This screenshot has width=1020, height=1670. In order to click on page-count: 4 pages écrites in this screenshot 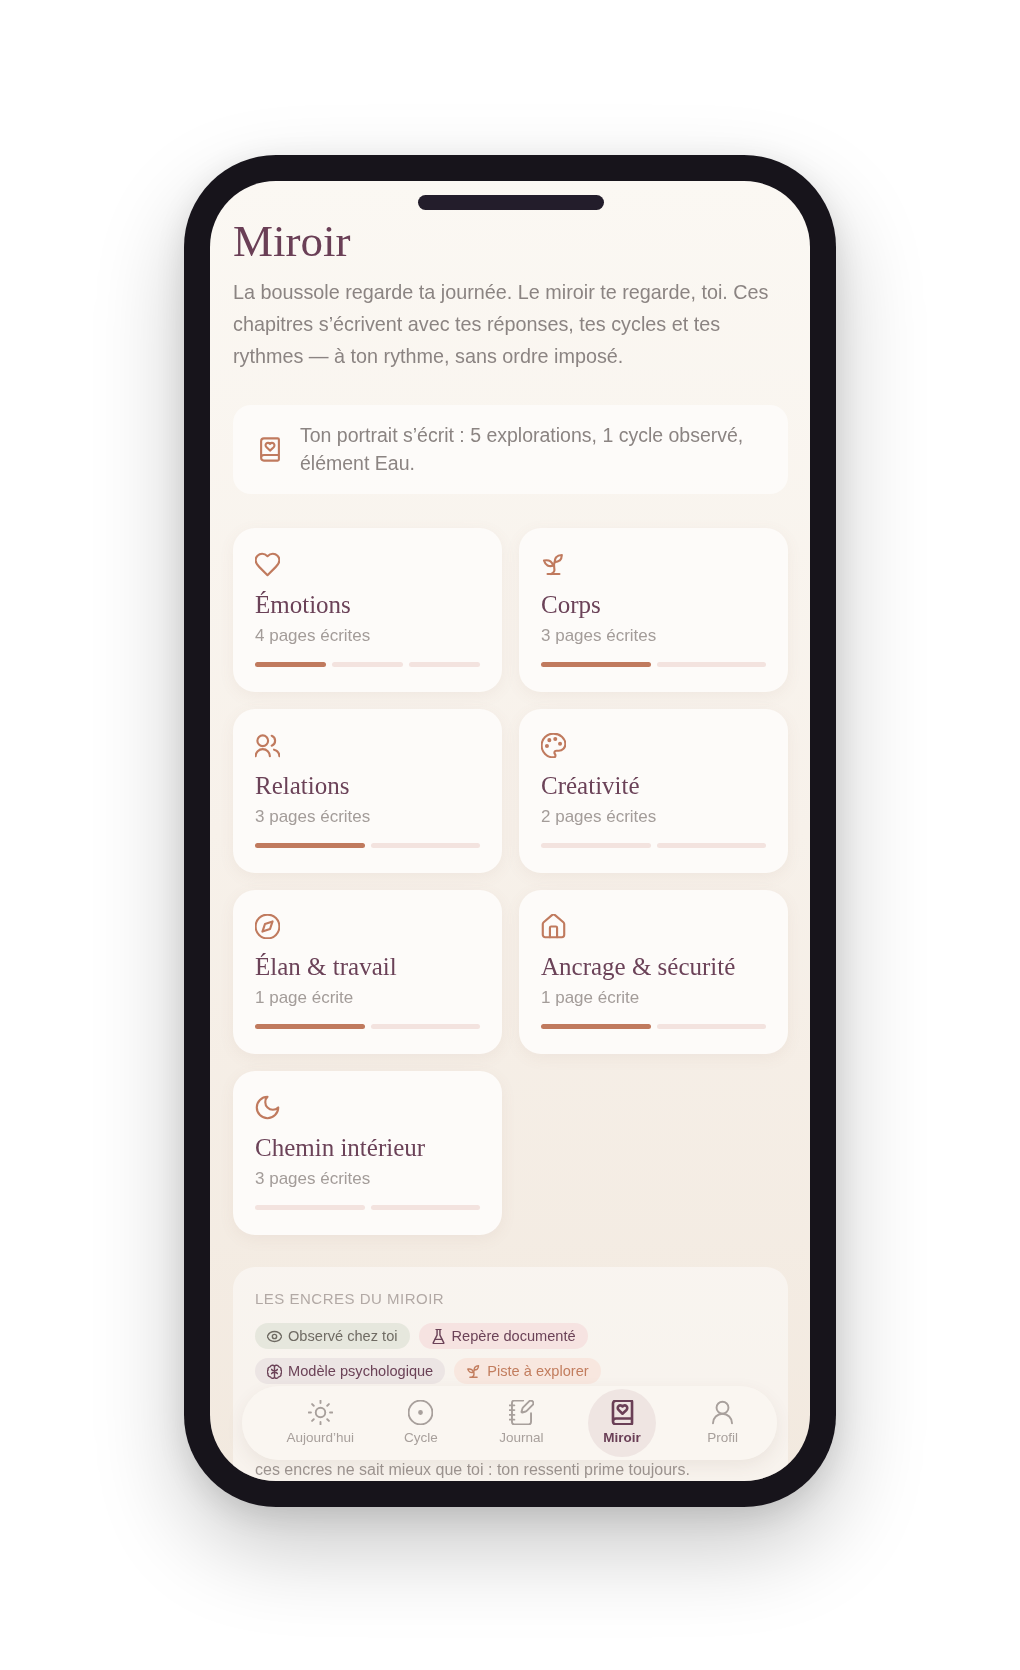, I will do `click(313, 636)`.